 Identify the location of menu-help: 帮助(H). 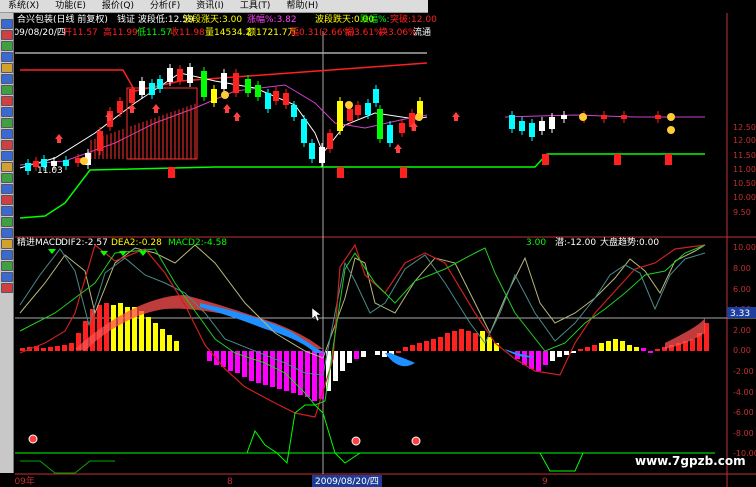
(302, 6).